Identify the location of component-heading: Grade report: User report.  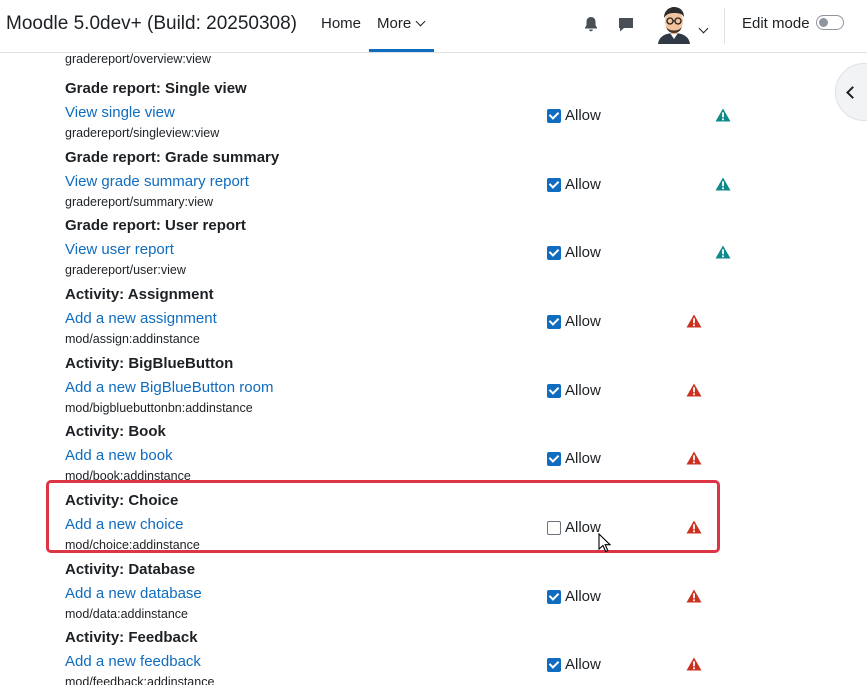
(155, 225).